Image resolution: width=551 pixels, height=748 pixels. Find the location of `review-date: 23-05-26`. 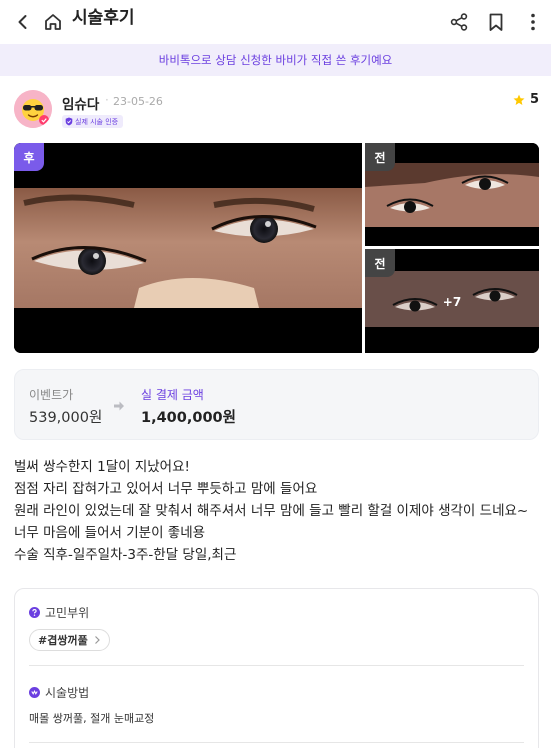

review-date: 23-05-26 is located at coordinates (138, 101).